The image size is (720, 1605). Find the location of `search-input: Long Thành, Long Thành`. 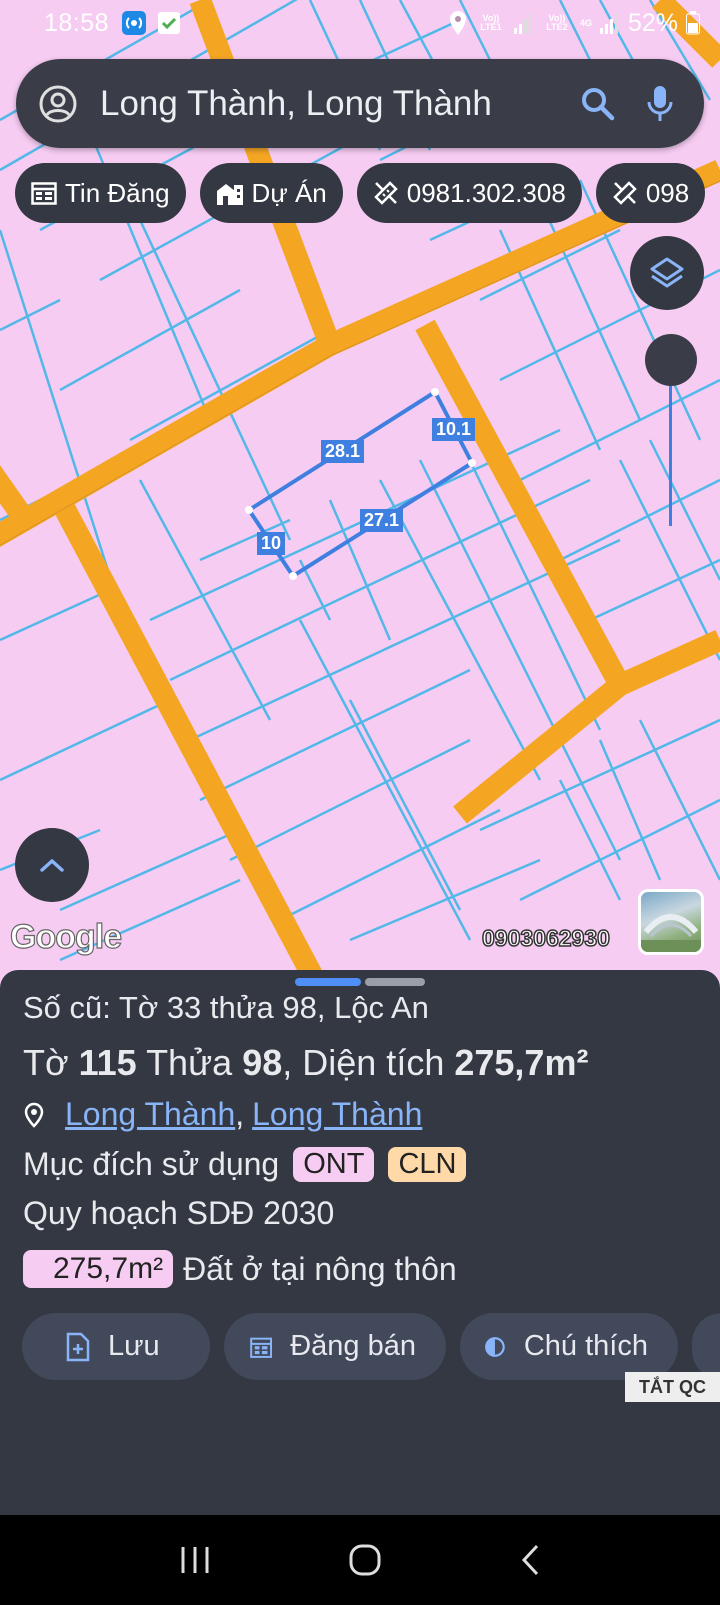

search-input: Long Thành, Long Thành is located at coordinates (340, 104).